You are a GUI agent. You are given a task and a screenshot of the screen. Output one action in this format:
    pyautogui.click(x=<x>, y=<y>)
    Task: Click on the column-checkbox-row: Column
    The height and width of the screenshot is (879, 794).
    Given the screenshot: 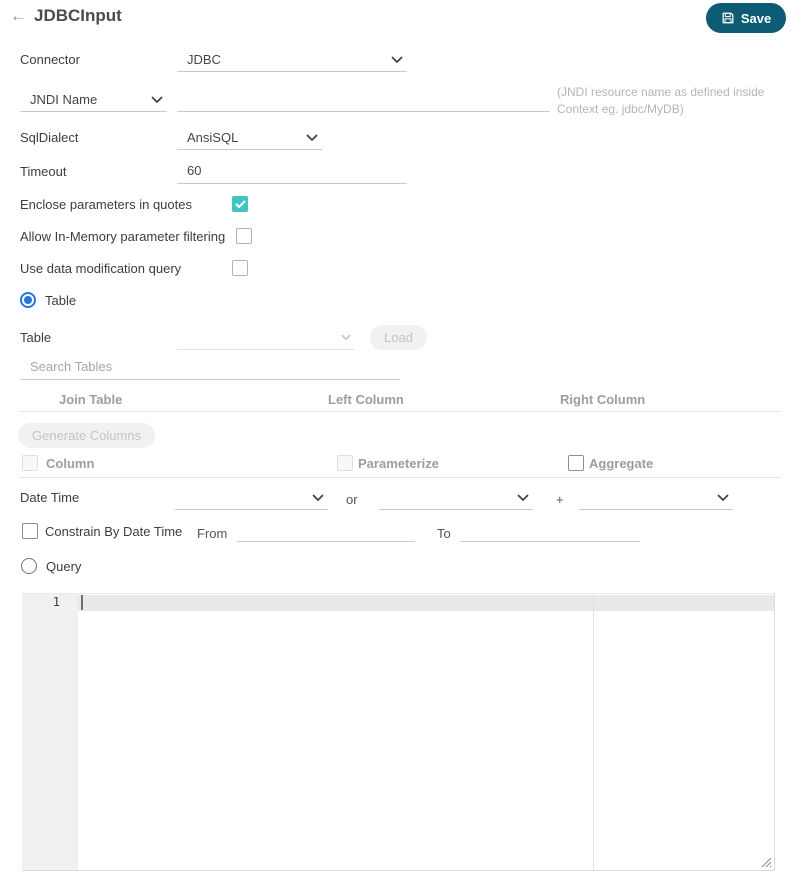 What is the action you would take?
    pyautogui.click(x=58, y=463)
    